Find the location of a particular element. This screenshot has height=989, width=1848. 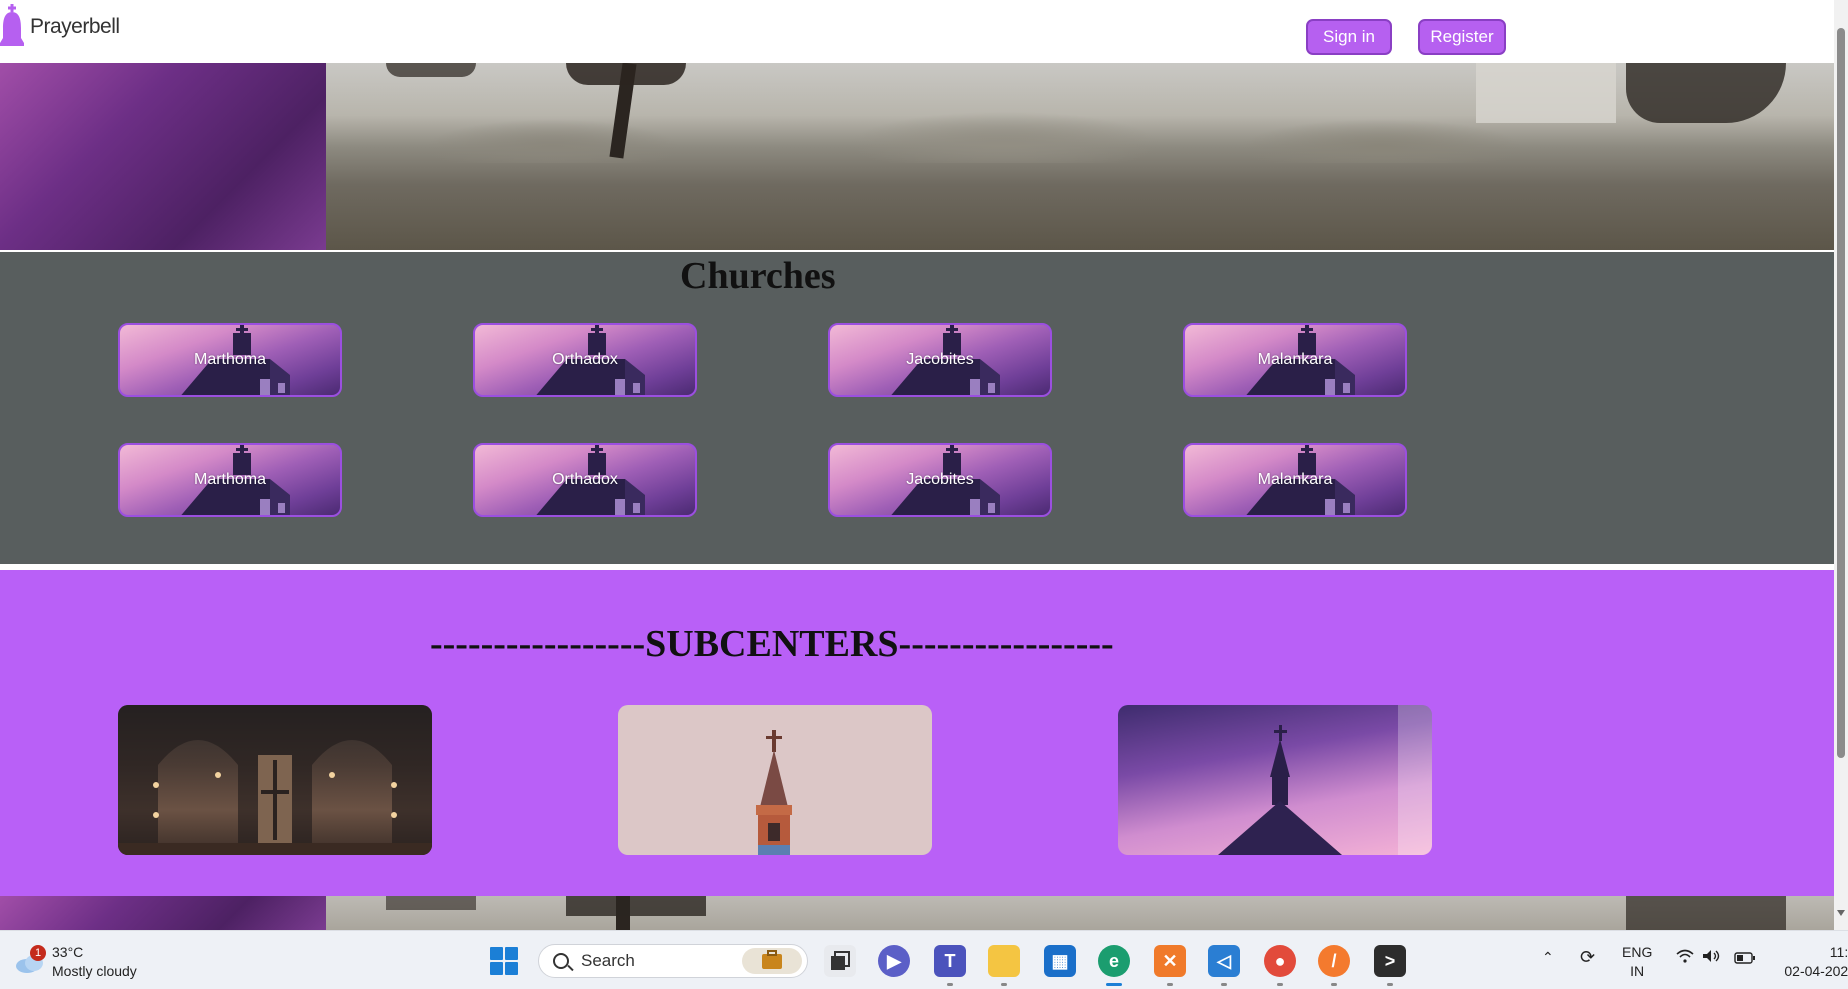

language-indicator: ENG IN is located at coordinates (1637, 962).